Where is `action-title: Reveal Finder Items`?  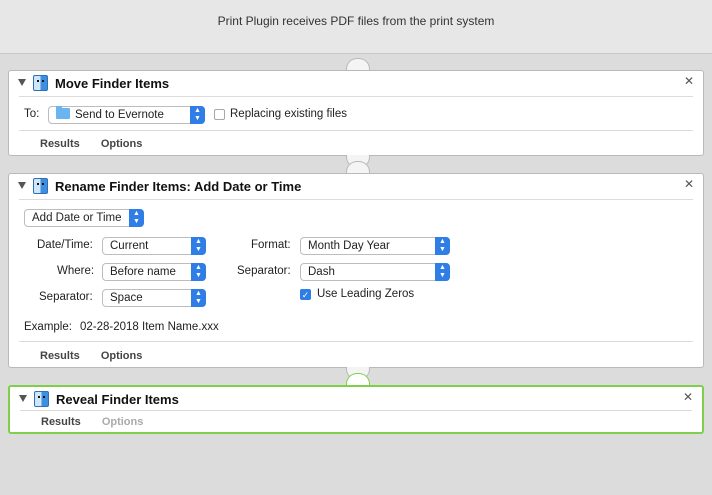 action-title: Reveal Finder Items is located at coordinates (117, 399).